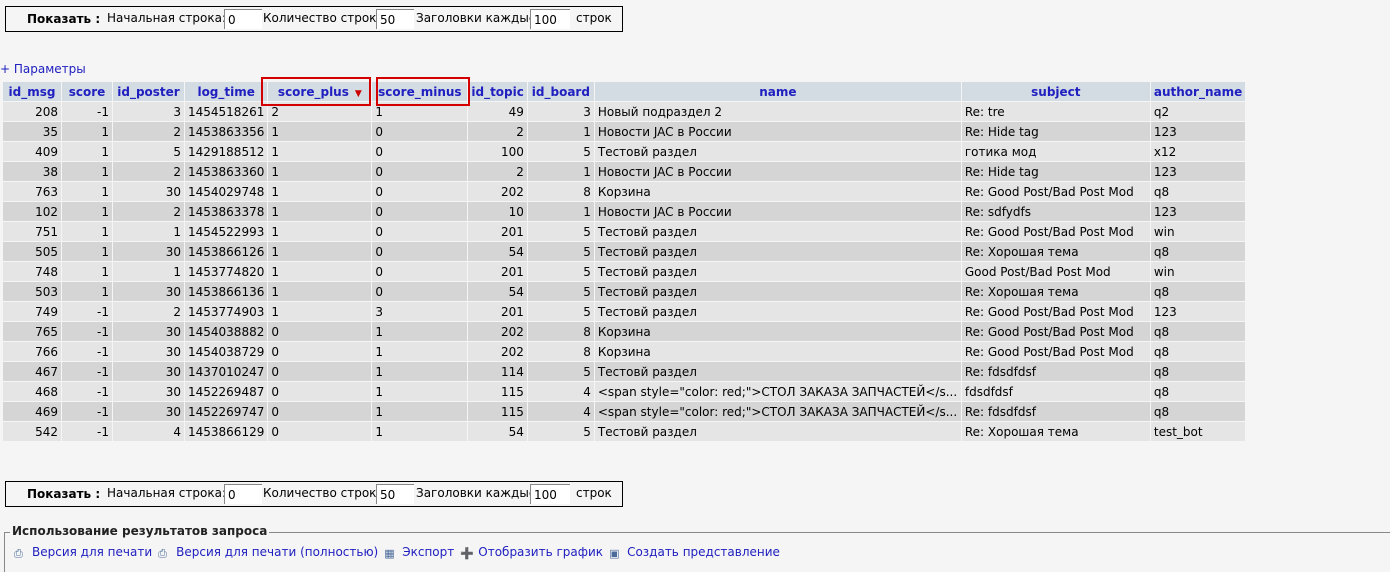 This screenshot has width=1390, height=572. I want to click on cell-id-board: 1, so click(560, 171).